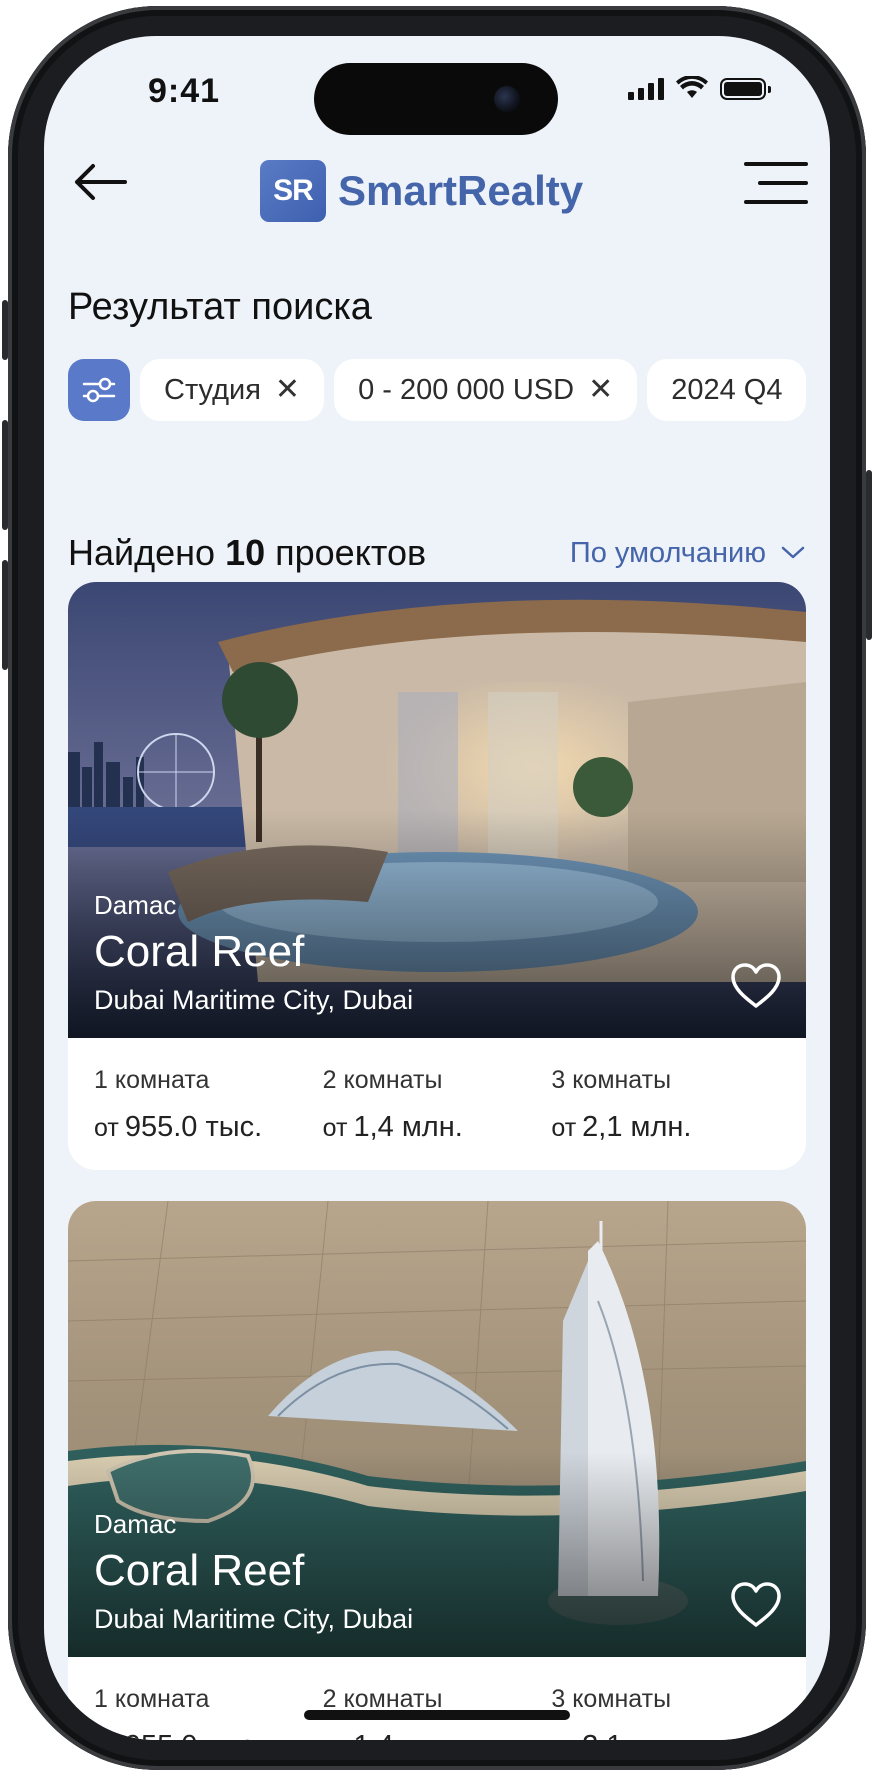  What do you see at coordinates (745, 89) in the screenshot?
I see `battery-icon` at bounding box center [745, 89].